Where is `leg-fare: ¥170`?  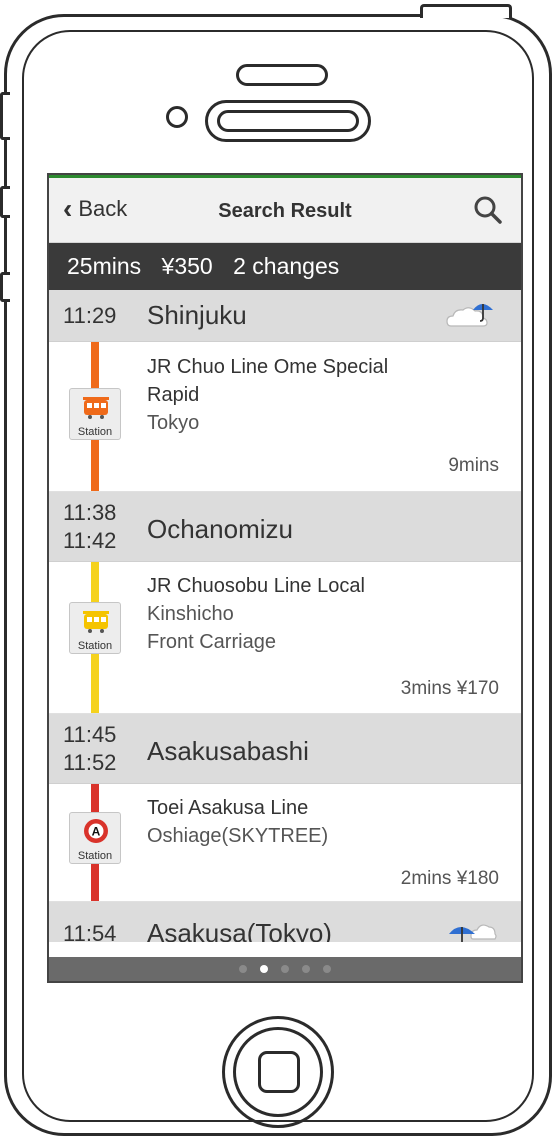
leg-fare: ¥170 is located at coordinates (477, 688).